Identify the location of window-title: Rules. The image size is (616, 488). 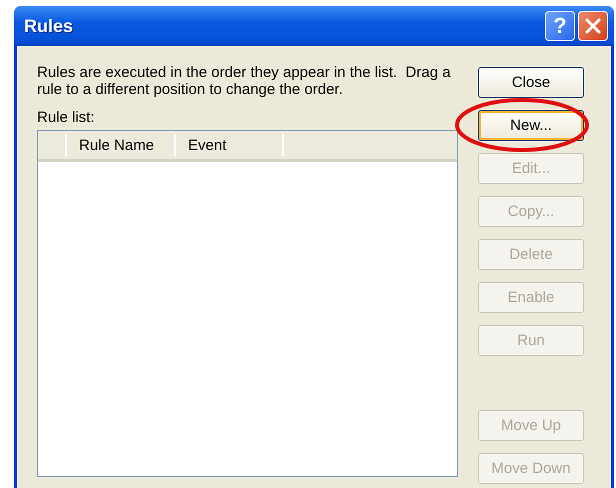
(49, 26).